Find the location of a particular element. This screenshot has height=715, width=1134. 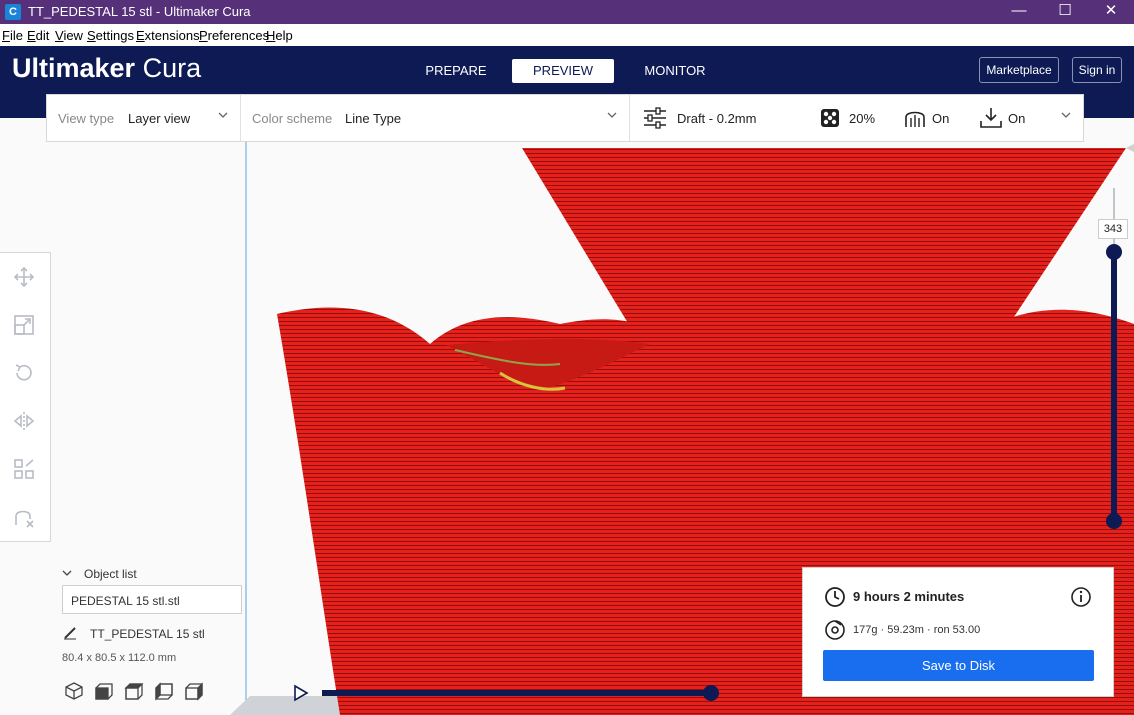

layer-slider-lower-handle is located at coordinates (1114, 521).